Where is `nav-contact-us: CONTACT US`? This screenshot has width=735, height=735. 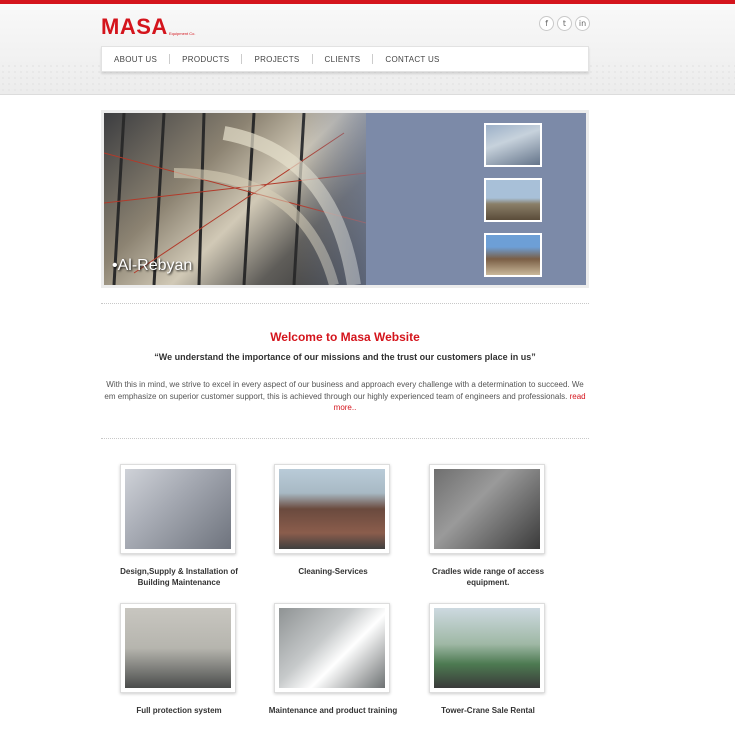
nav-contact-us: CONTACT US is located at coordinates (412, 59).